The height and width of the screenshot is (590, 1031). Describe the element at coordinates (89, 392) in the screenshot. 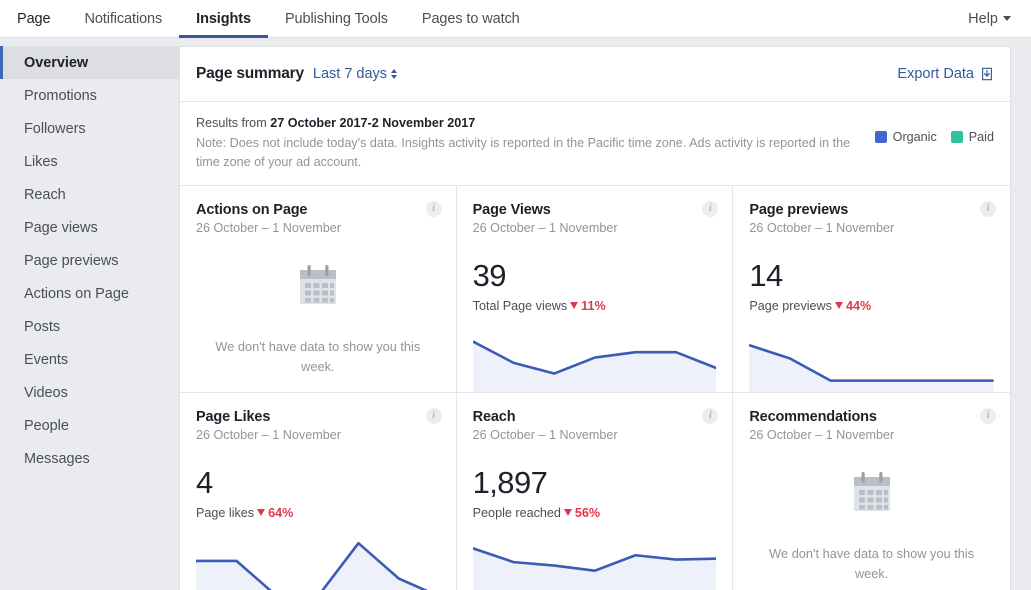

I see `sidebar-item-videos: Videos` at that location.